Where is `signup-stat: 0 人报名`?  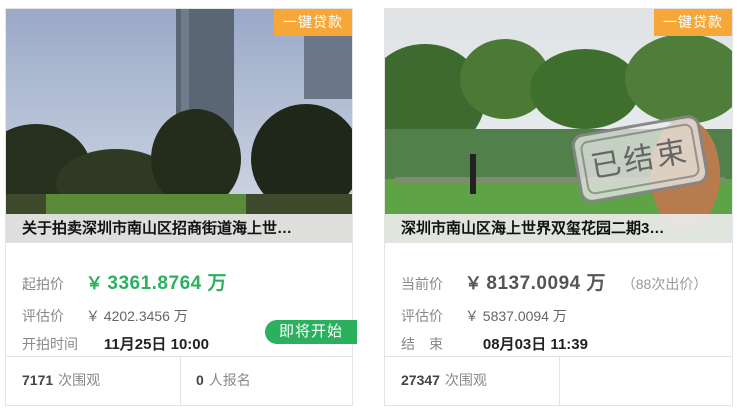 signup-stat: 0 人报名 is located at coordinates (223, 381).